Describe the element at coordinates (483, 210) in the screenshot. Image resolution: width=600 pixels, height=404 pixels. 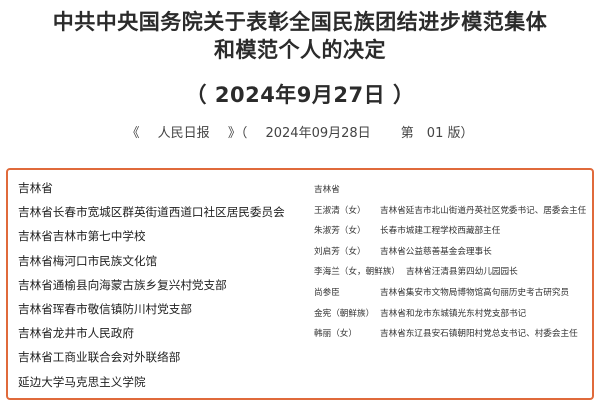
I see `person-role: 吉林省延吉市北山街道丹英社区党委书记、居委会主任` at that location.